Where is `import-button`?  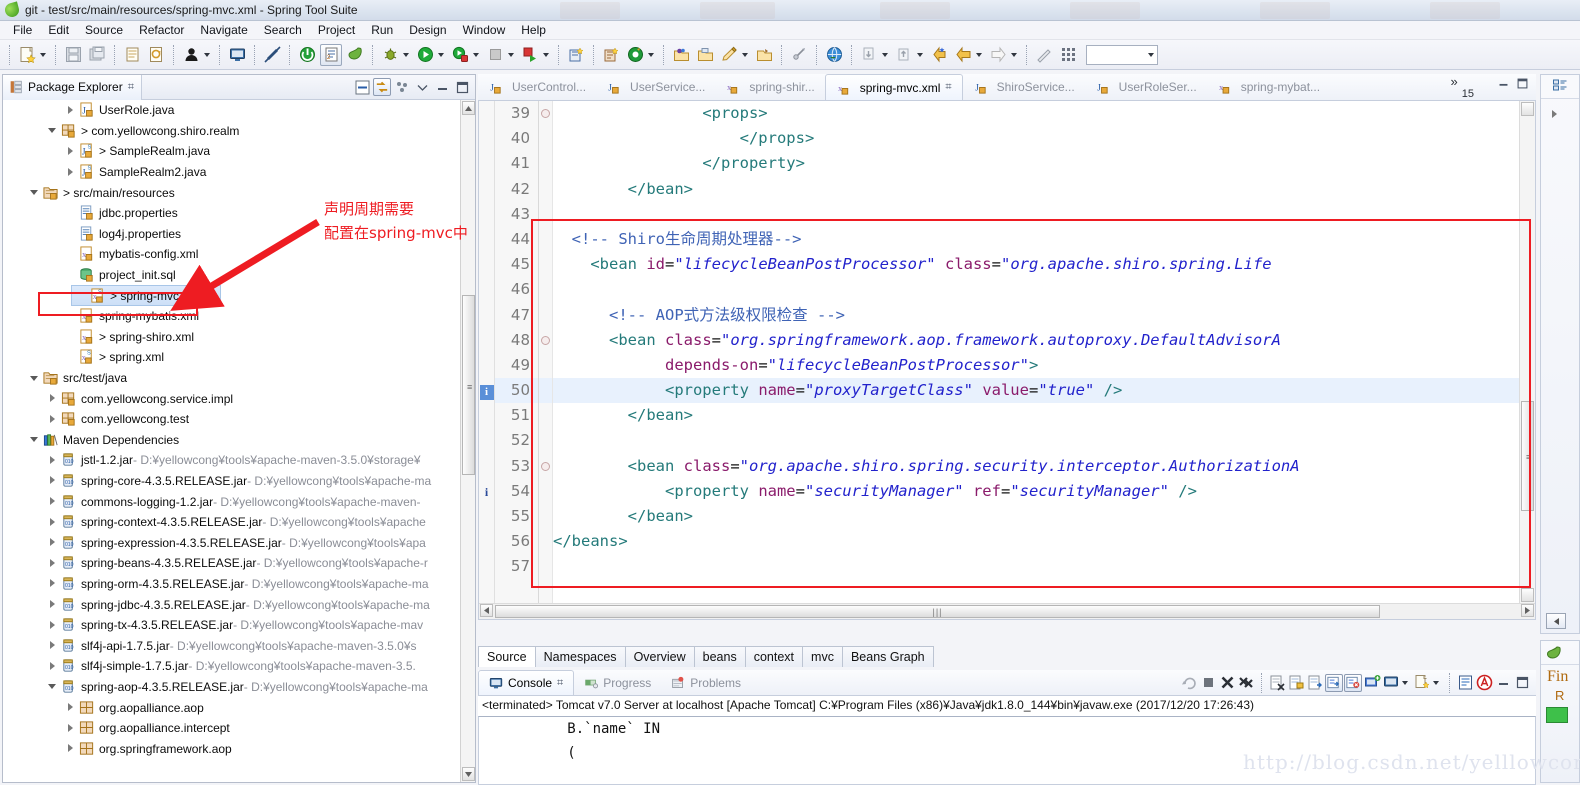 import-button is located at coordinates (869, 55).